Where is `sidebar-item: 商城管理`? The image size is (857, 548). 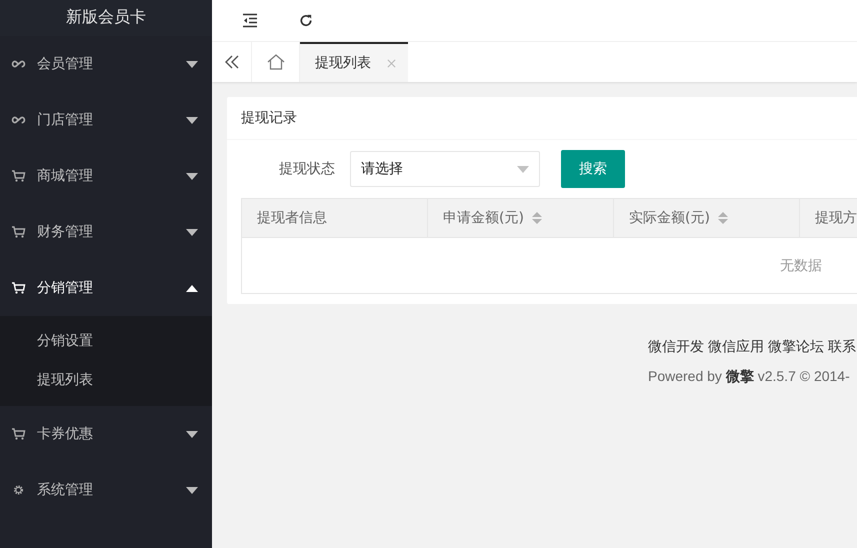
sidebar-item: 商城管理 is located at coordinates (106, 176).